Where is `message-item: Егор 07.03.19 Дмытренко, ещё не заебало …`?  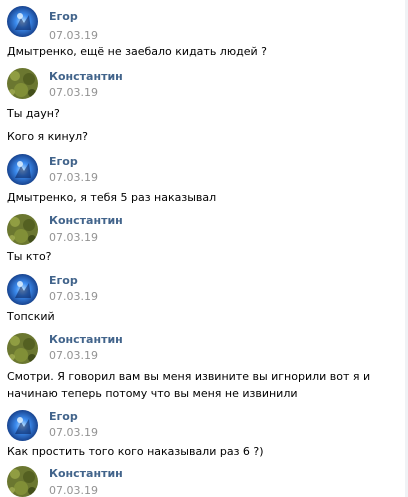 message-item: Егор 07.03.19 Дмытренко, ещё не заебало … is located at coordinates (204, 31).